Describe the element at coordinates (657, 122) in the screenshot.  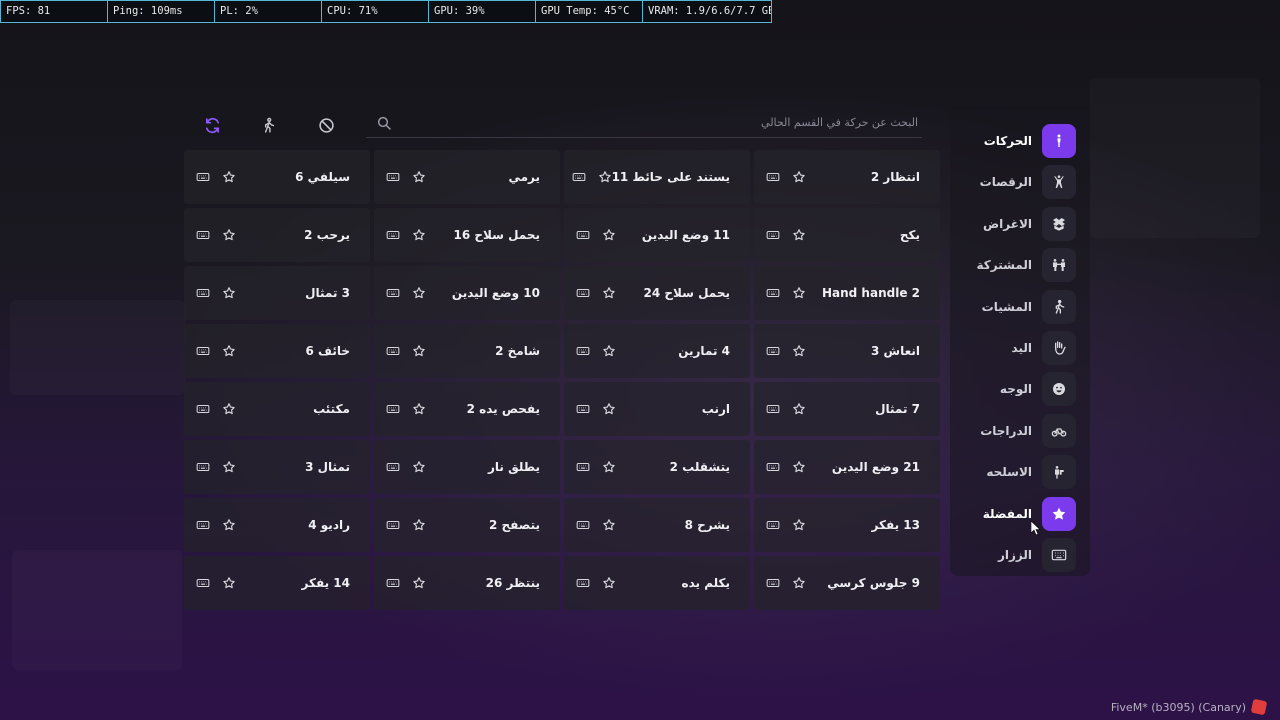
I see `search-input` at that location.